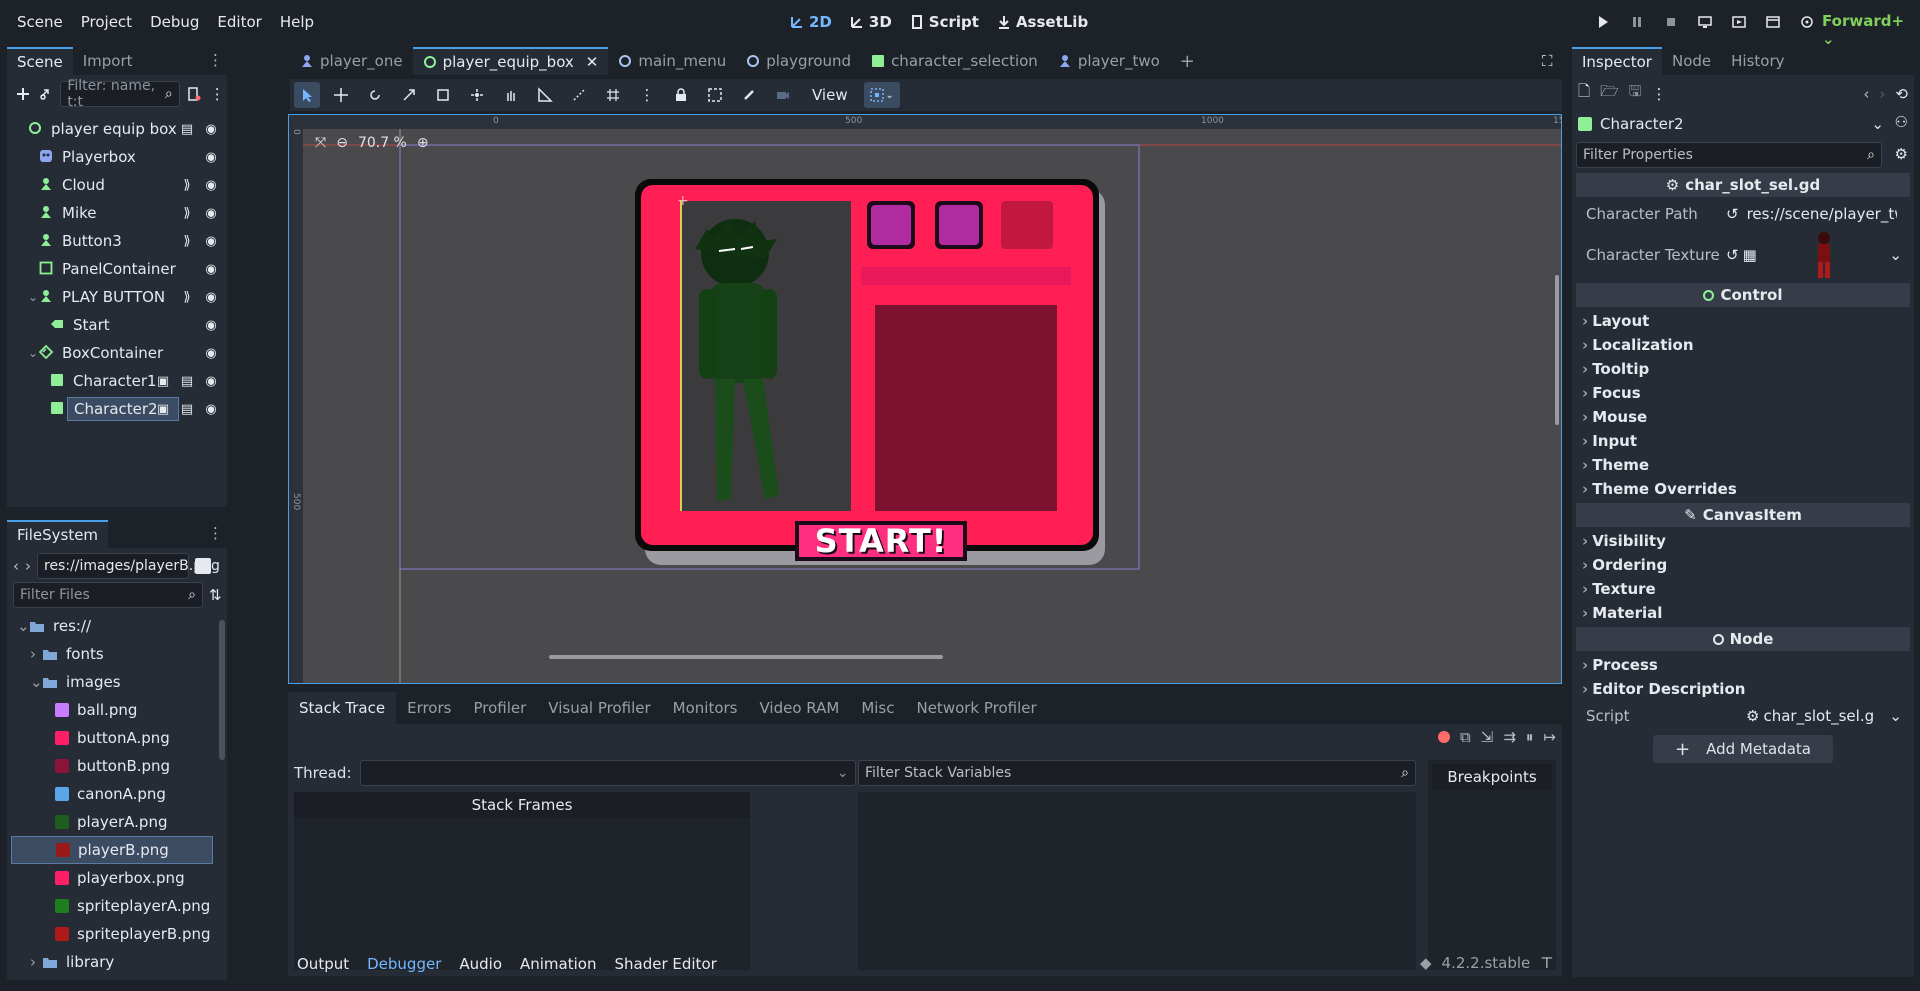  I want to click on clapper-icon: ▣, so click(163, 409).